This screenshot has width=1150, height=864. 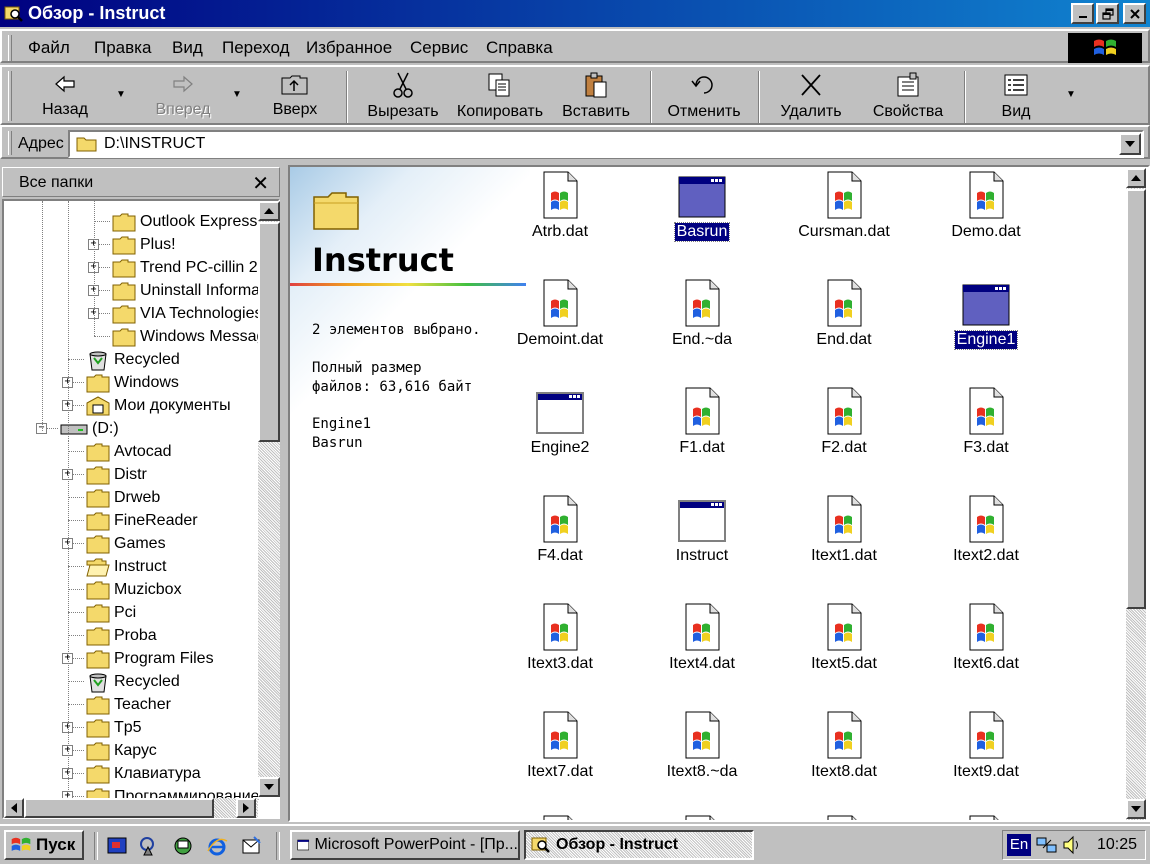 What do you see at coordinates (143, 773) in the screenshot?
I see `tree-item: Клавиатура` at bounding box center [143, 773].